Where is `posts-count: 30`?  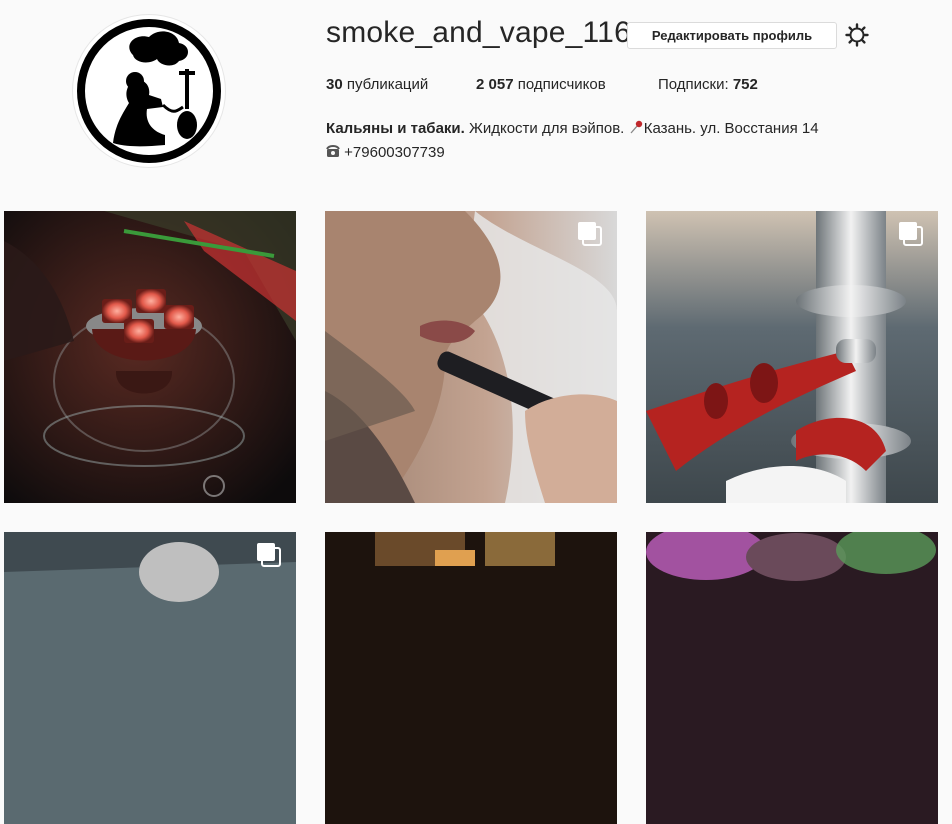
posts-count: 30 is located at coordinates (334, 84).